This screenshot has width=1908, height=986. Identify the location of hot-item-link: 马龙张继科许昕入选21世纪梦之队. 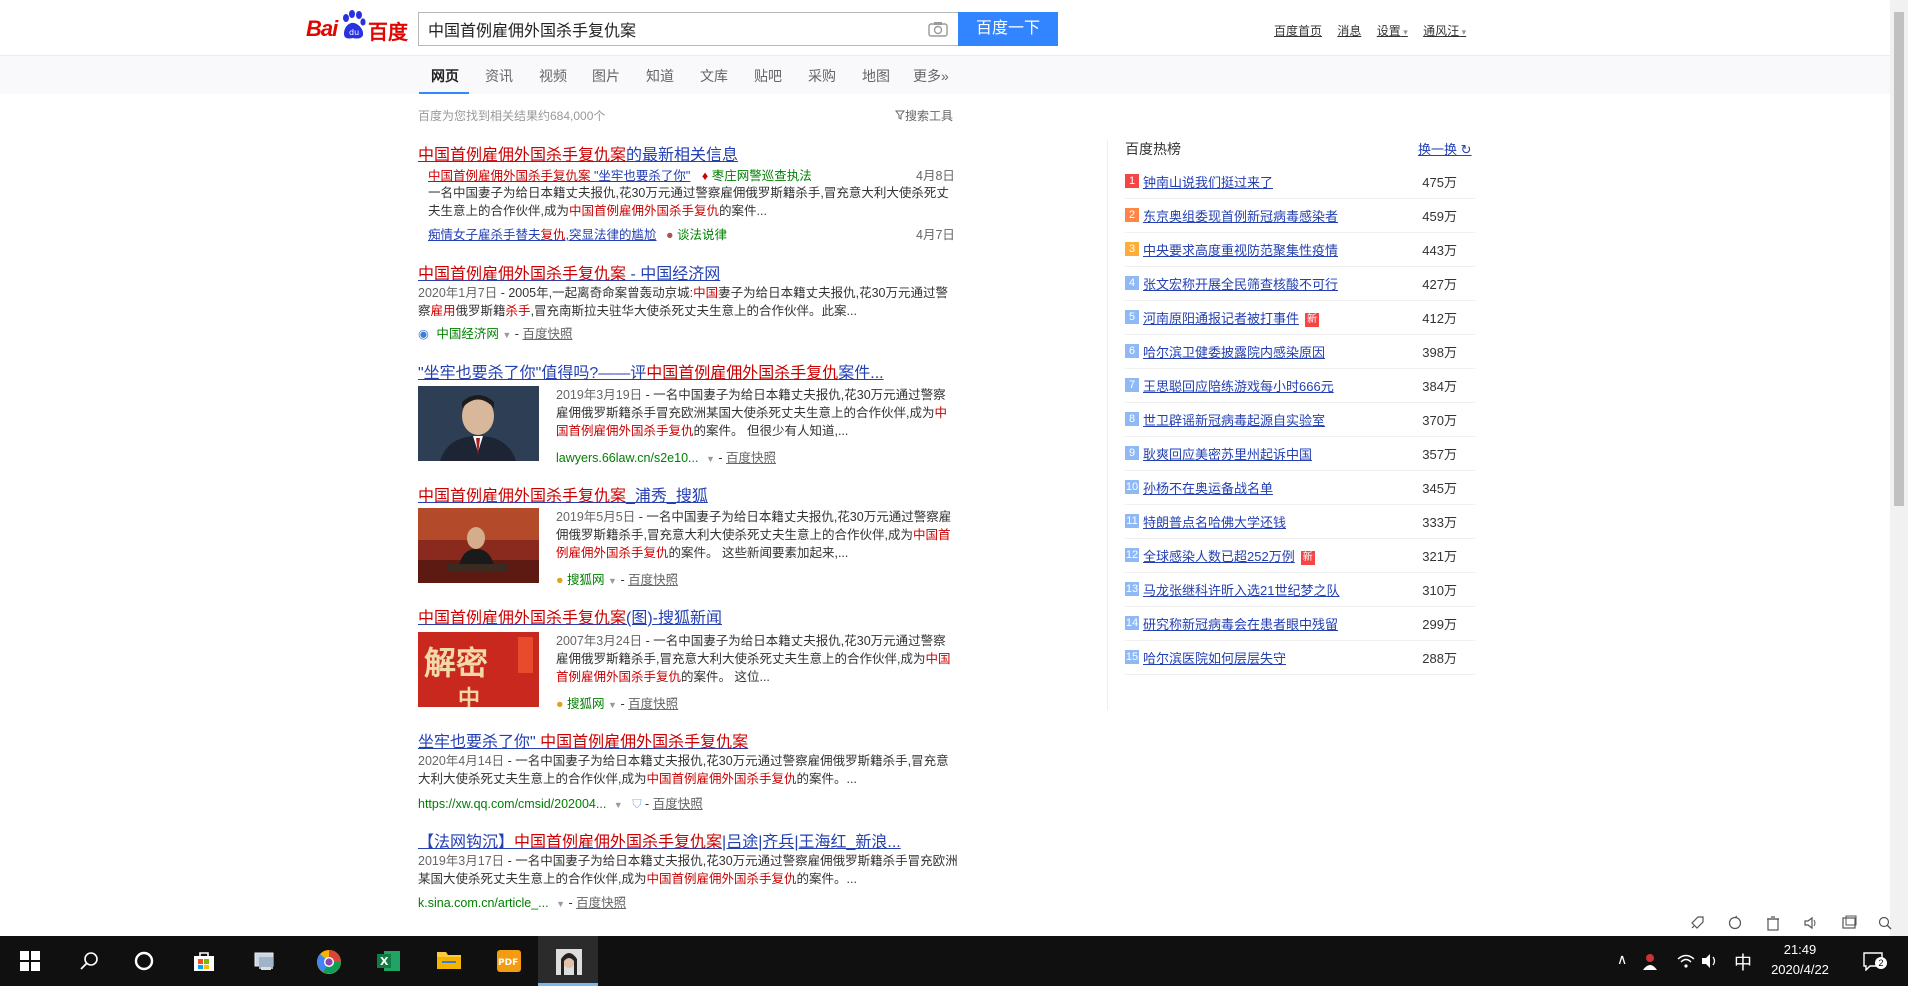
(1241, 589).